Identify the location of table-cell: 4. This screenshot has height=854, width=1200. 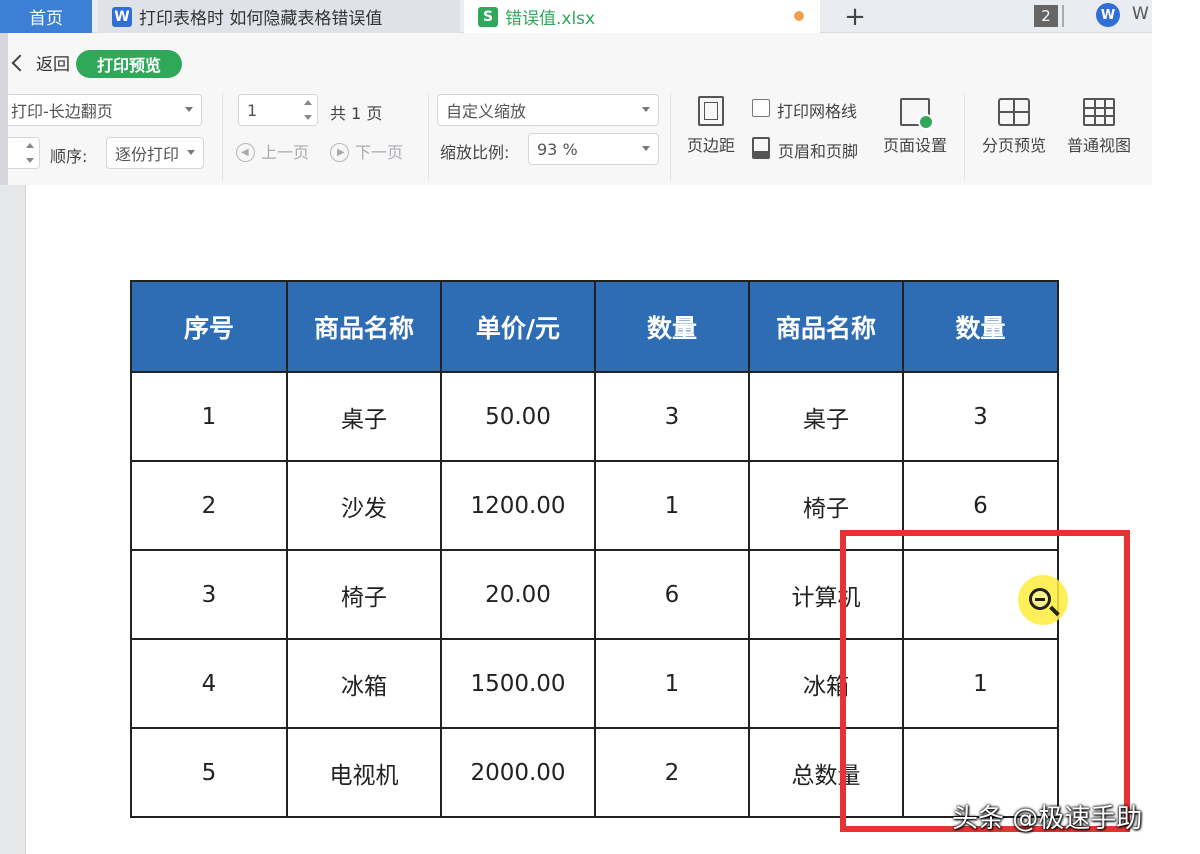
(209, 683).